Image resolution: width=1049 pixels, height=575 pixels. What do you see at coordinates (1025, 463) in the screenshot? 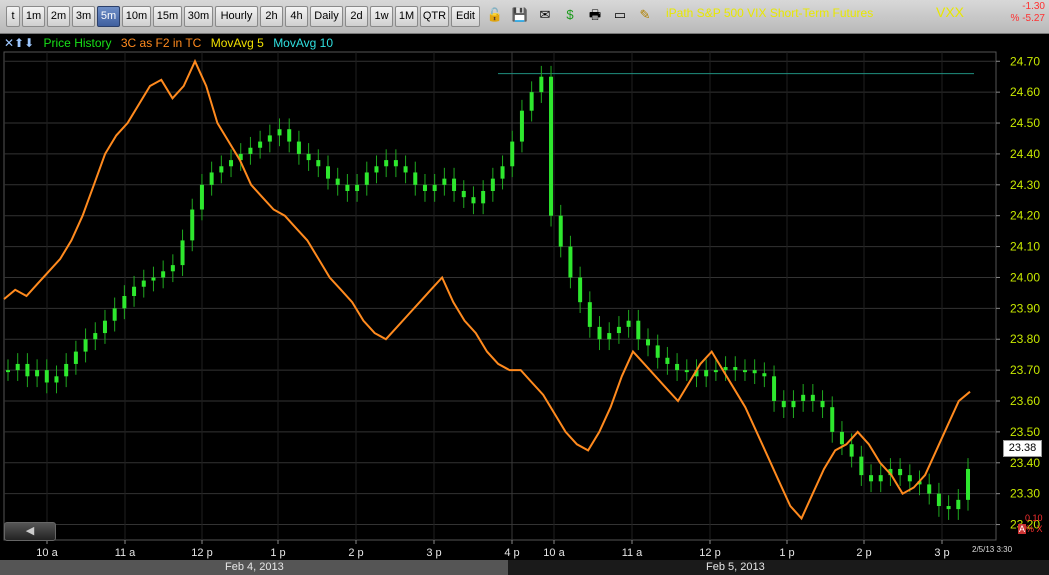
I see `y-tick-label: 23.40` at bounding box center [1025, 463].